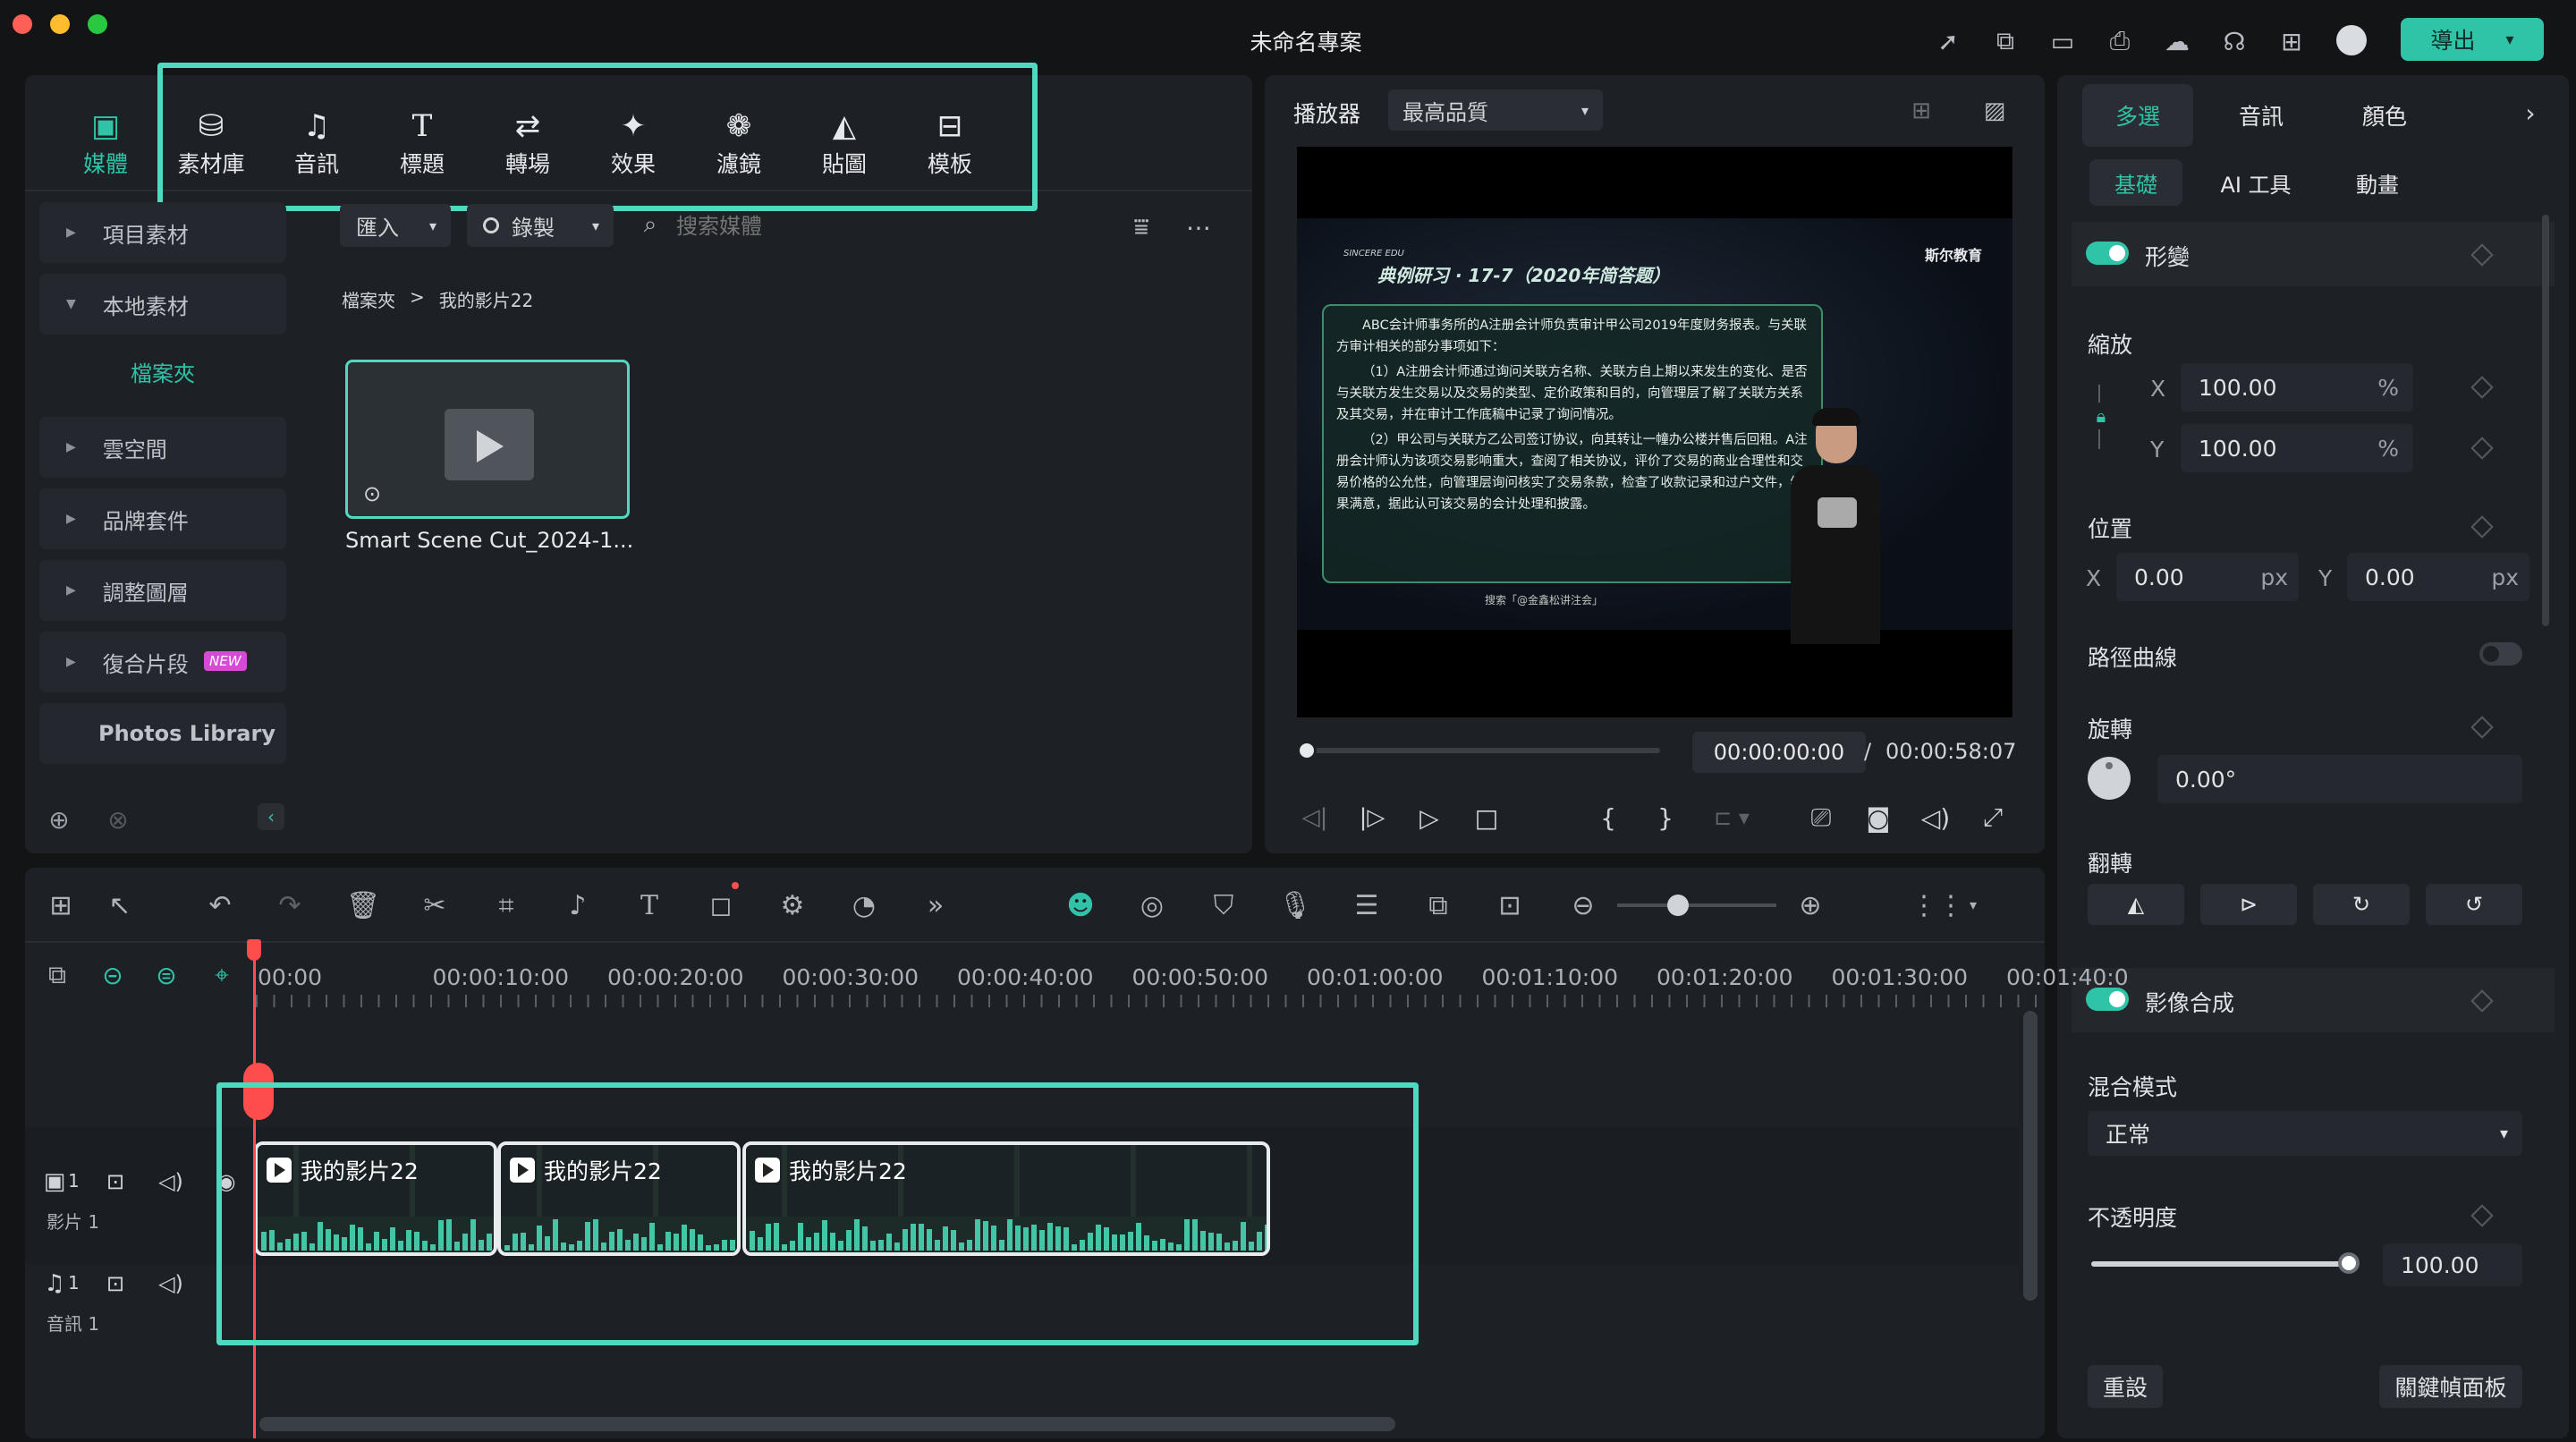  What do you see at coordinates (2438, 577) in the screenshot?
I see `position-y-input: 0.00 px` at bounding box center [2438, 577].